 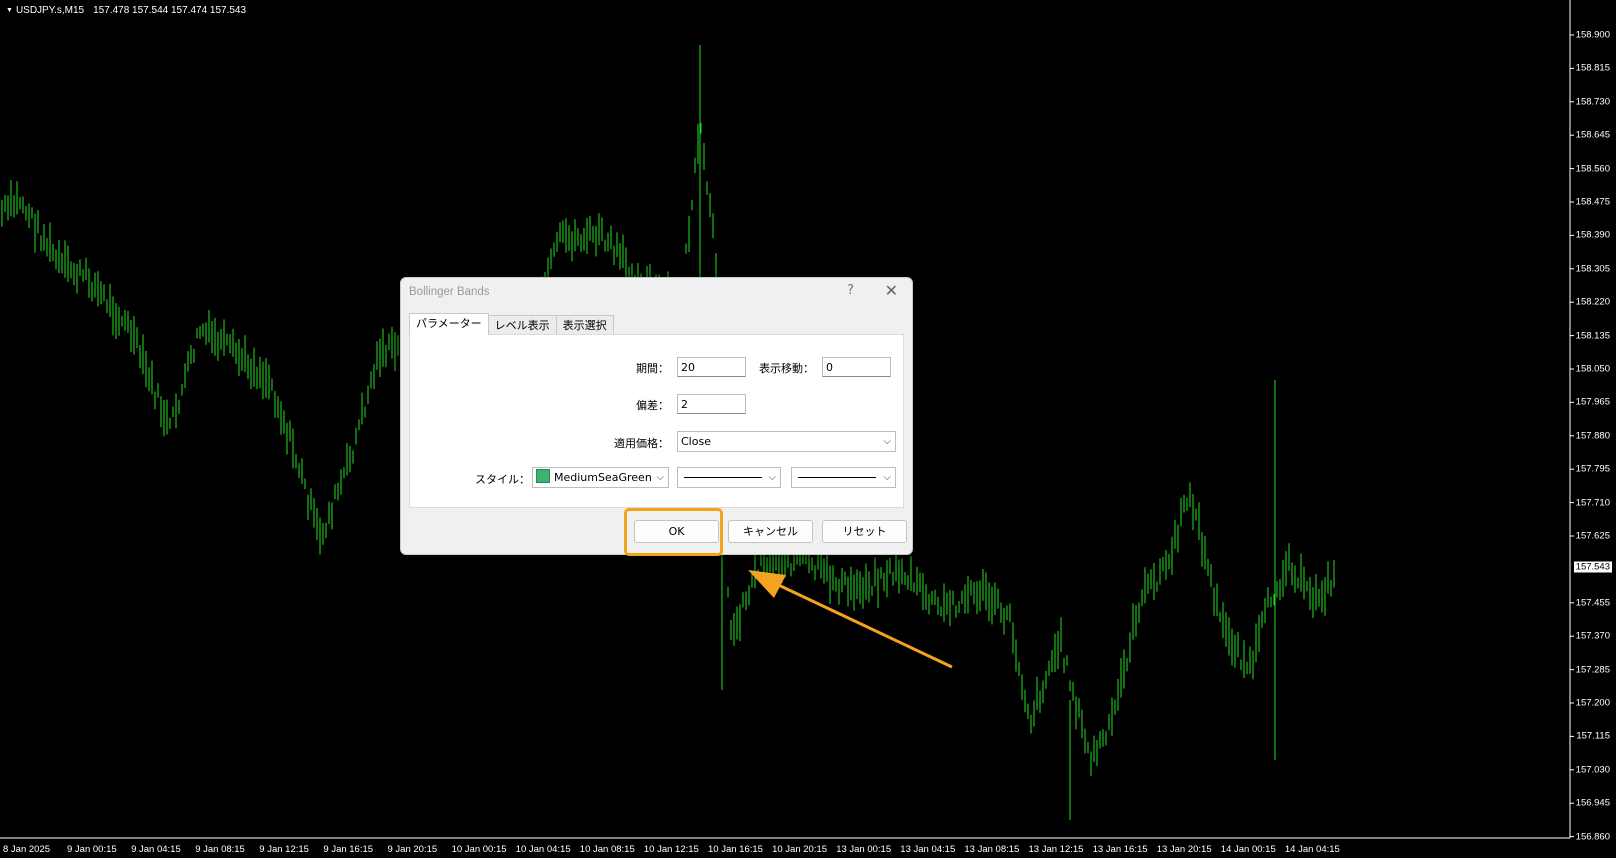 I want to click on ok-button: OK, so click(x=676, y=531).